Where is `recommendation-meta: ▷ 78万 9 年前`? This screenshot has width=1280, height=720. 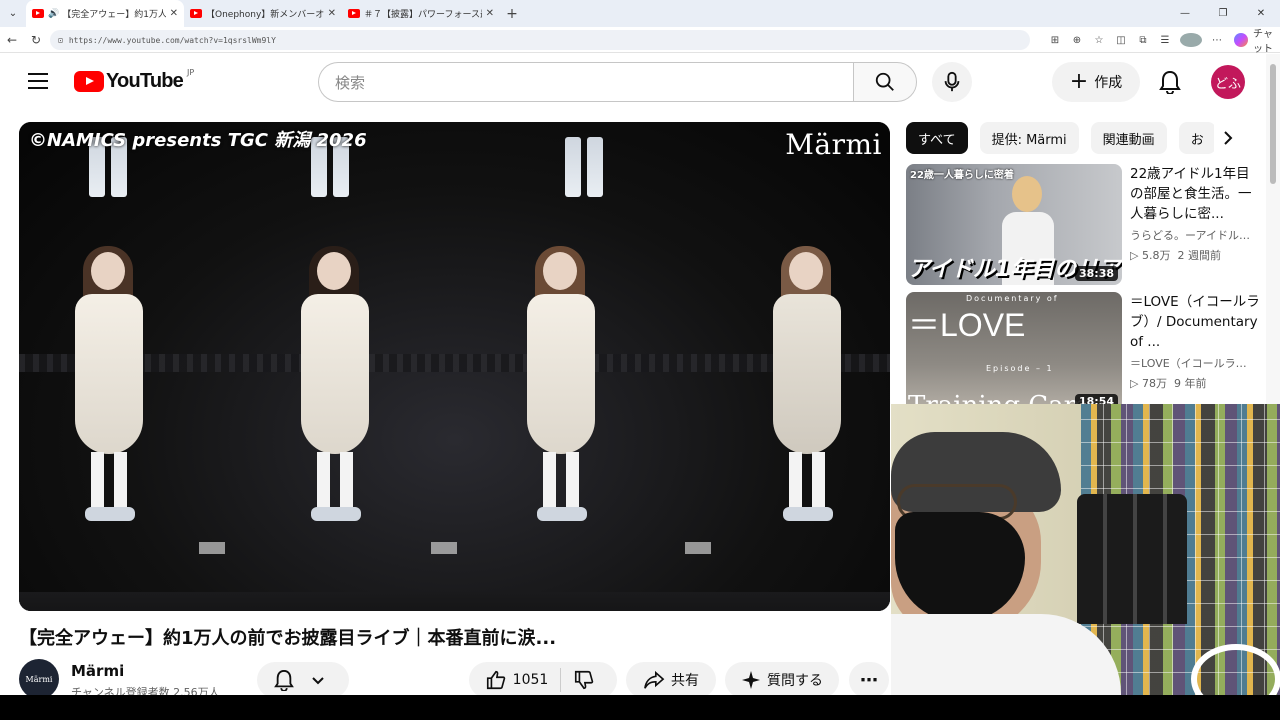
recommendation-meta: ▷ 78万 9 年前 is located at coordinates (1195, 383).